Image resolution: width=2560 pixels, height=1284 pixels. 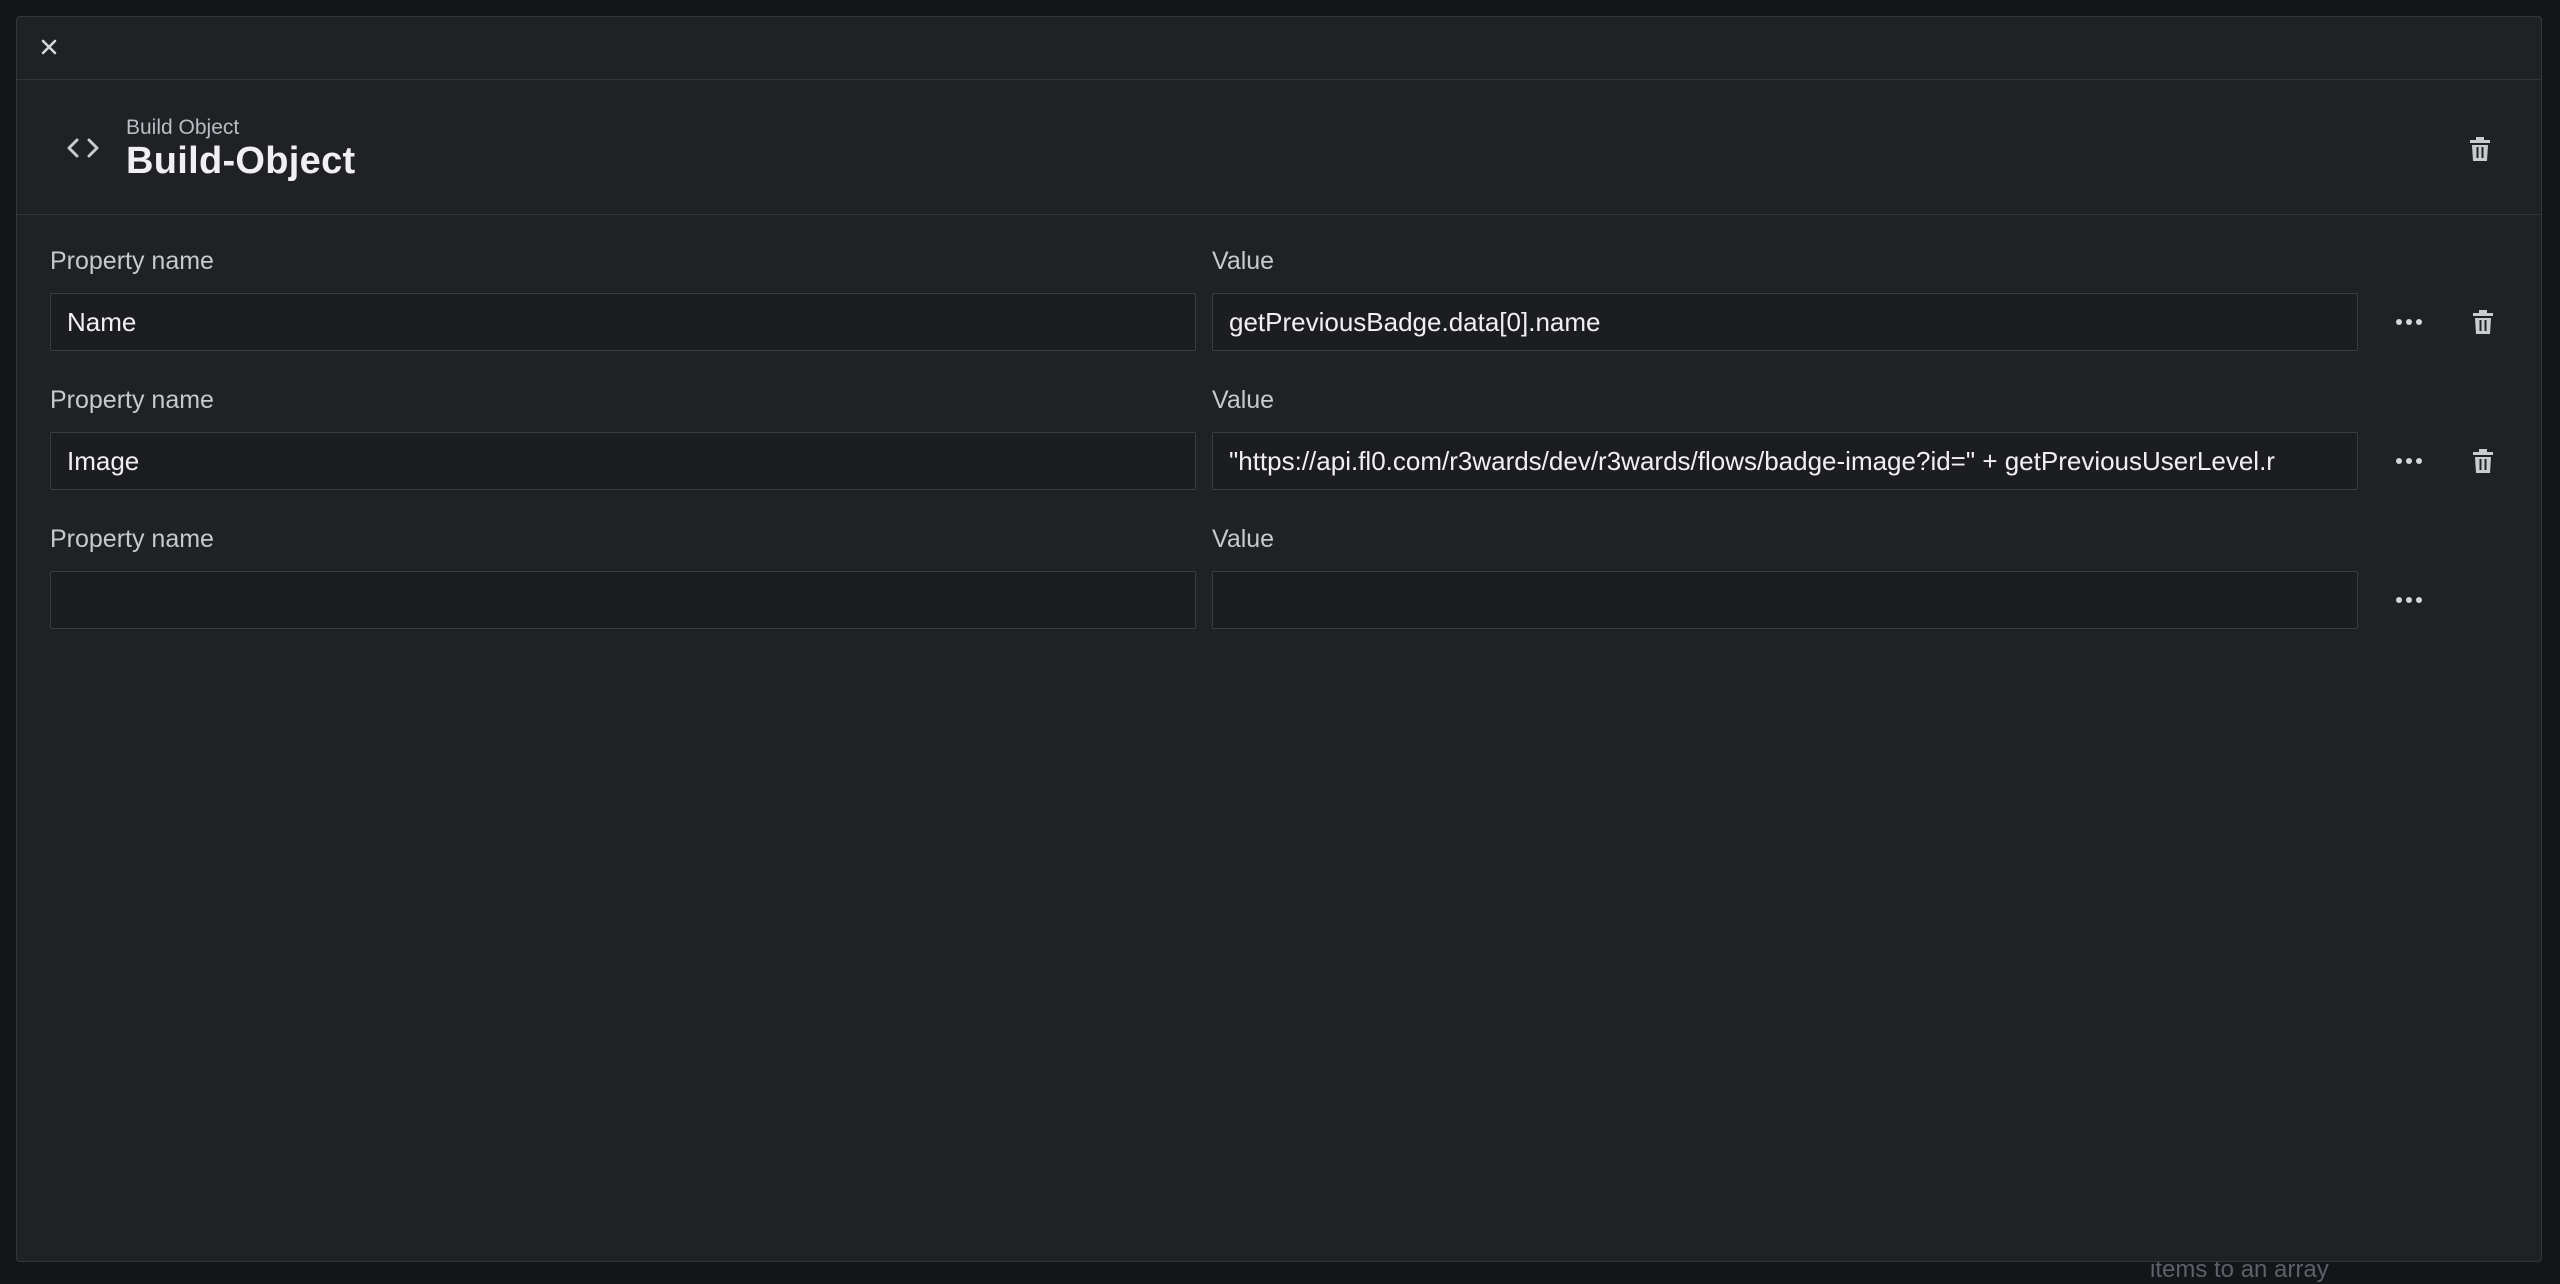 I want to click on delete-node-button, so click(x=2480, y=149).